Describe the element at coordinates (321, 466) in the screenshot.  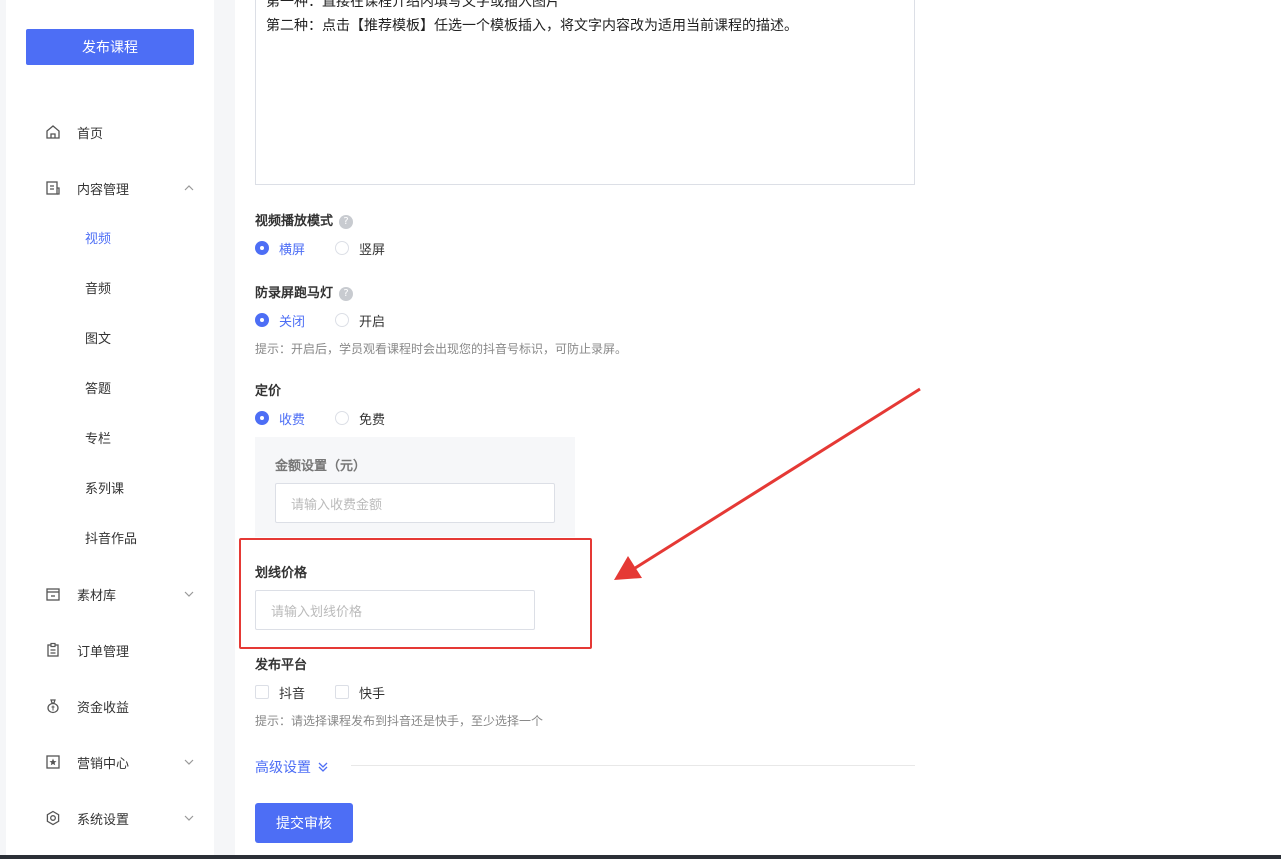
I see `amount-label: 金额设置（元）` at that location.